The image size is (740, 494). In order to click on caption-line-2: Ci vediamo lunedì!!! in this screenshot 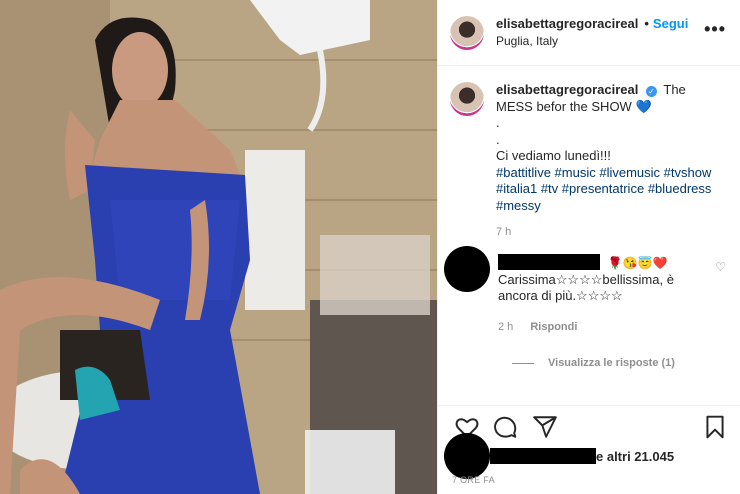, I will do `click(553, 155)`.